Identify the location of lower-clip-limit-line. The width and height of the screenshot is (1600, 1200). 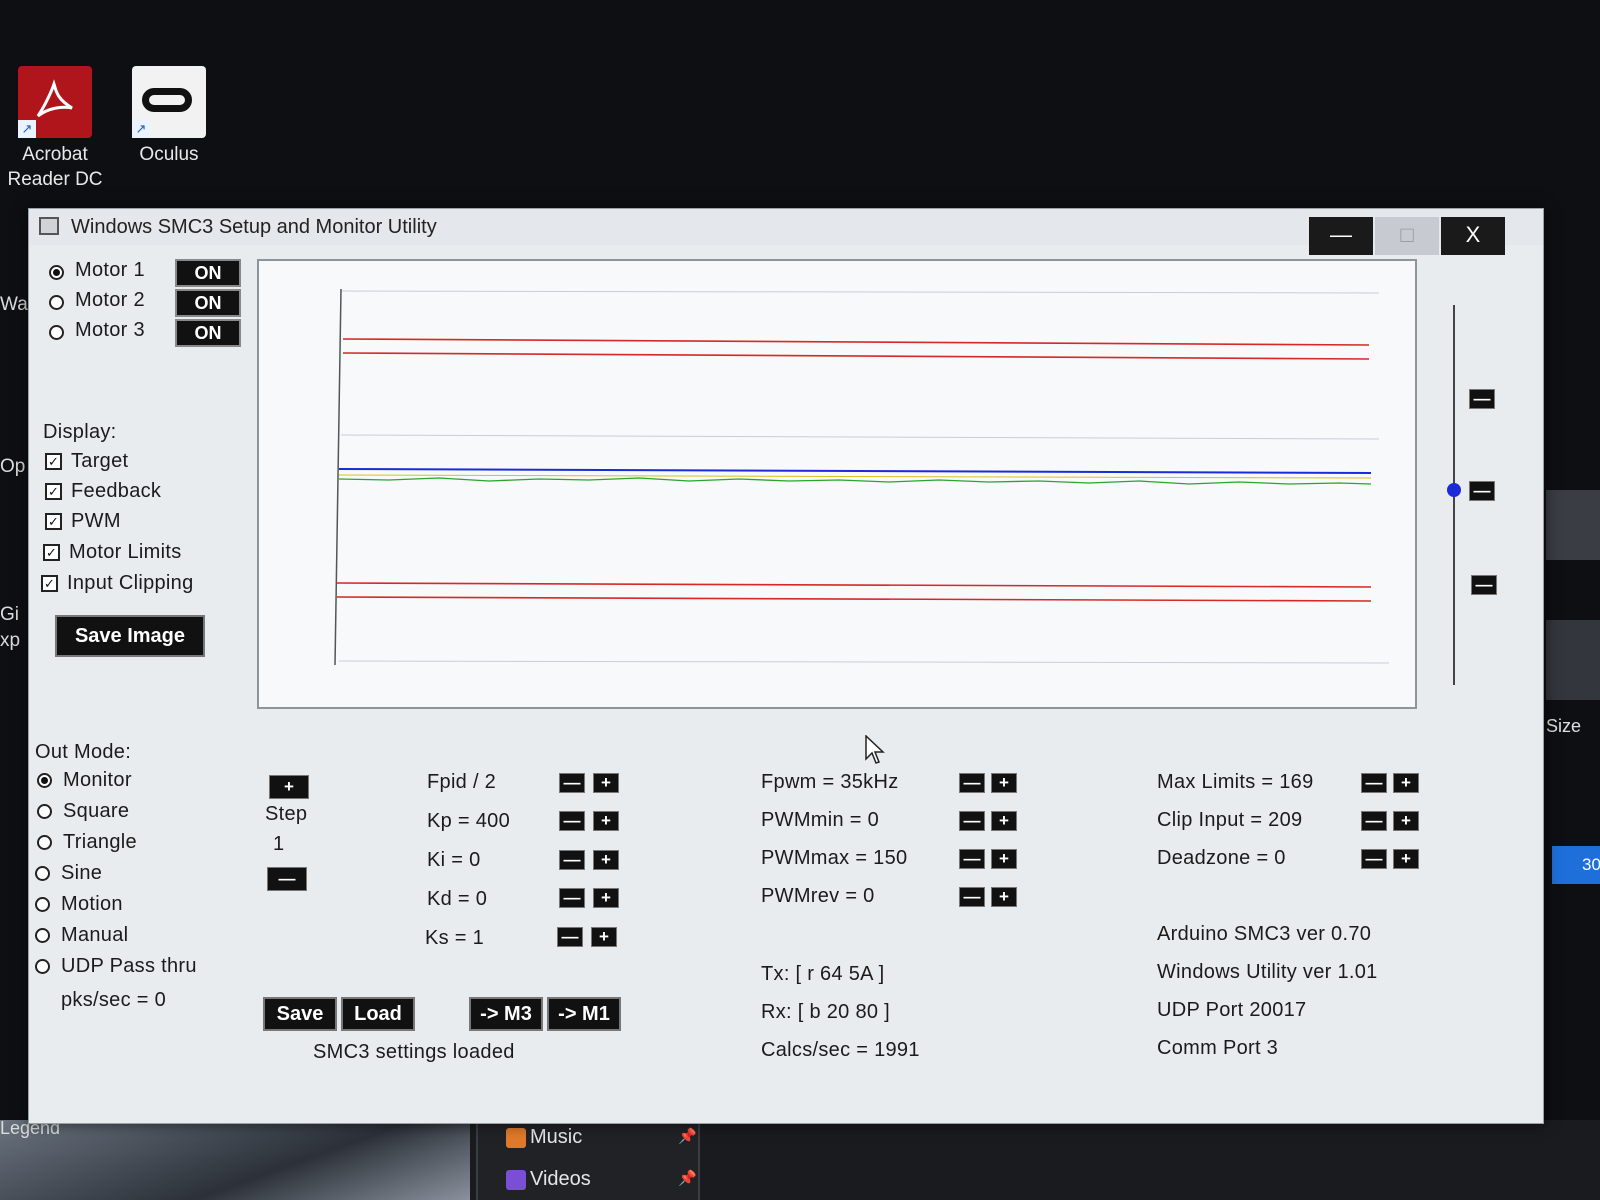
(854, 585).